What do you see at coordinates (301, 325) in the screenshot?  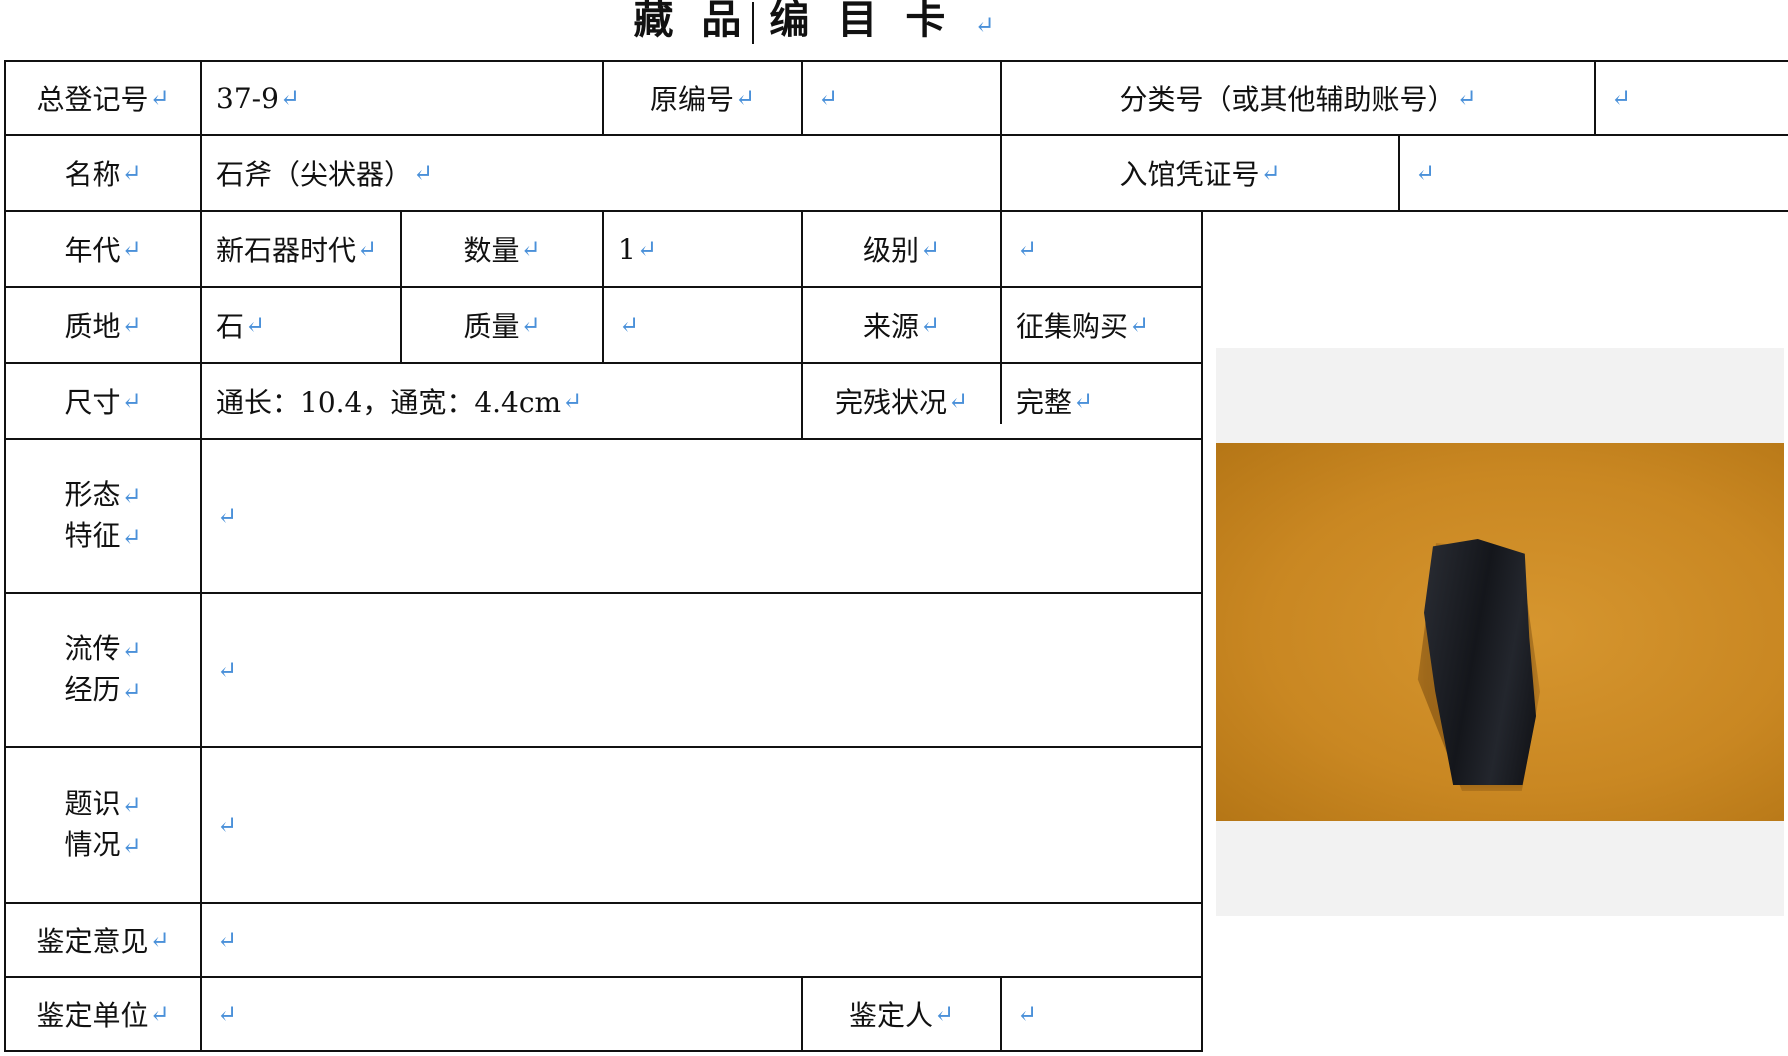 I see `value-material: 石 ↵` at bounding box center [301, 325].